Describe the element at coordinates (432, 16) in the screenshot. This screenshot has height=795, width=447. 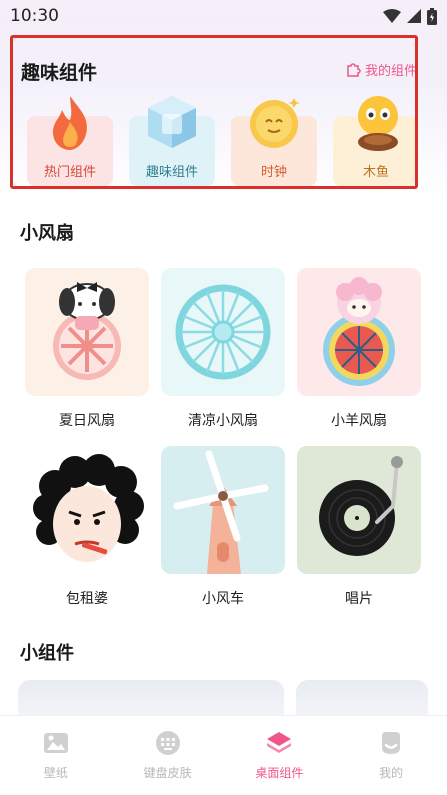
I see `battery-icon` at that location.